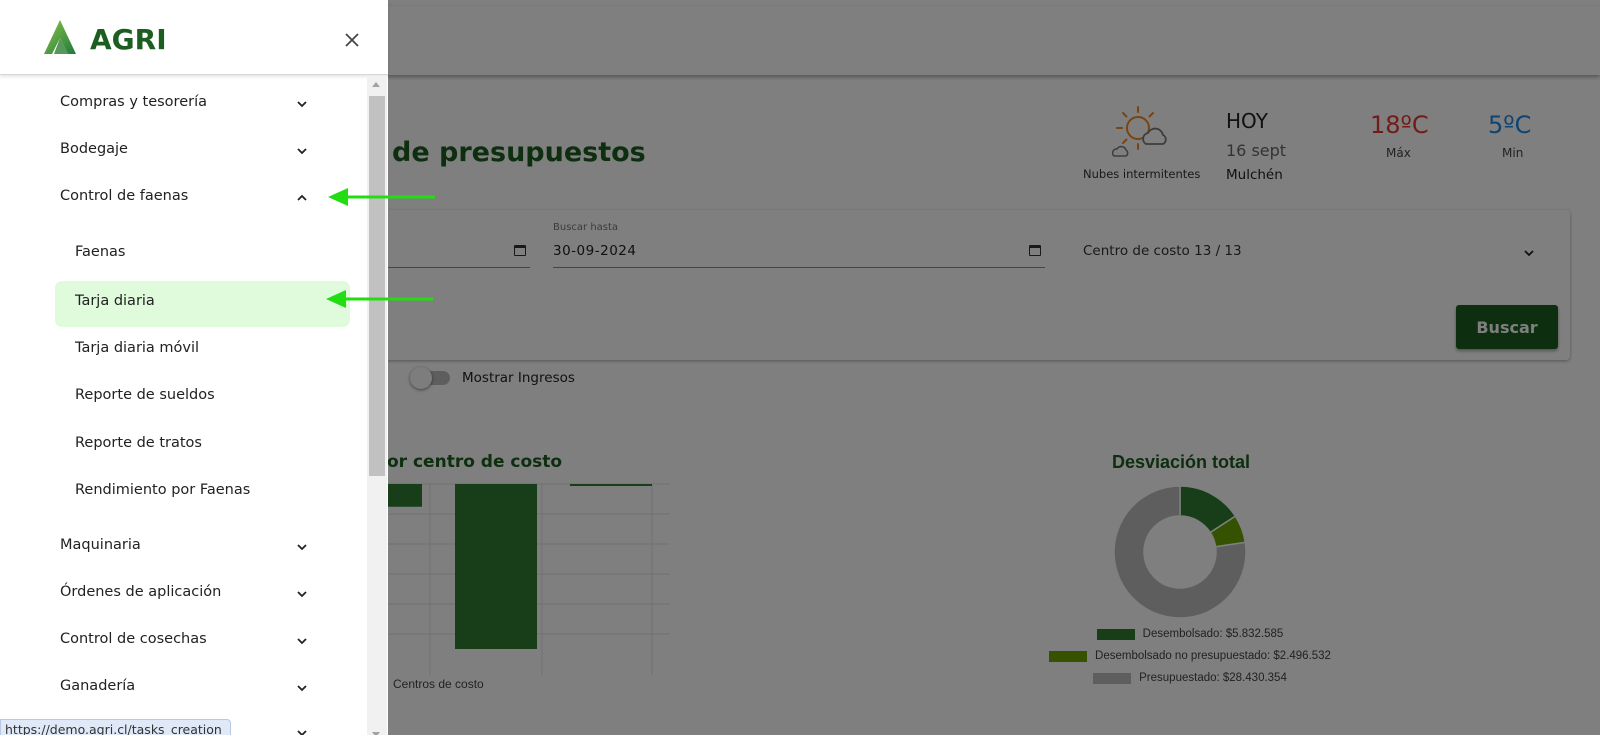 This screenshot has height=735, width=1600. What do you see at coordinates (163, 490) in the screenshot?
I see `submenu-item-label: Rendimiento por Faenas` at bounding box center [163, 490].